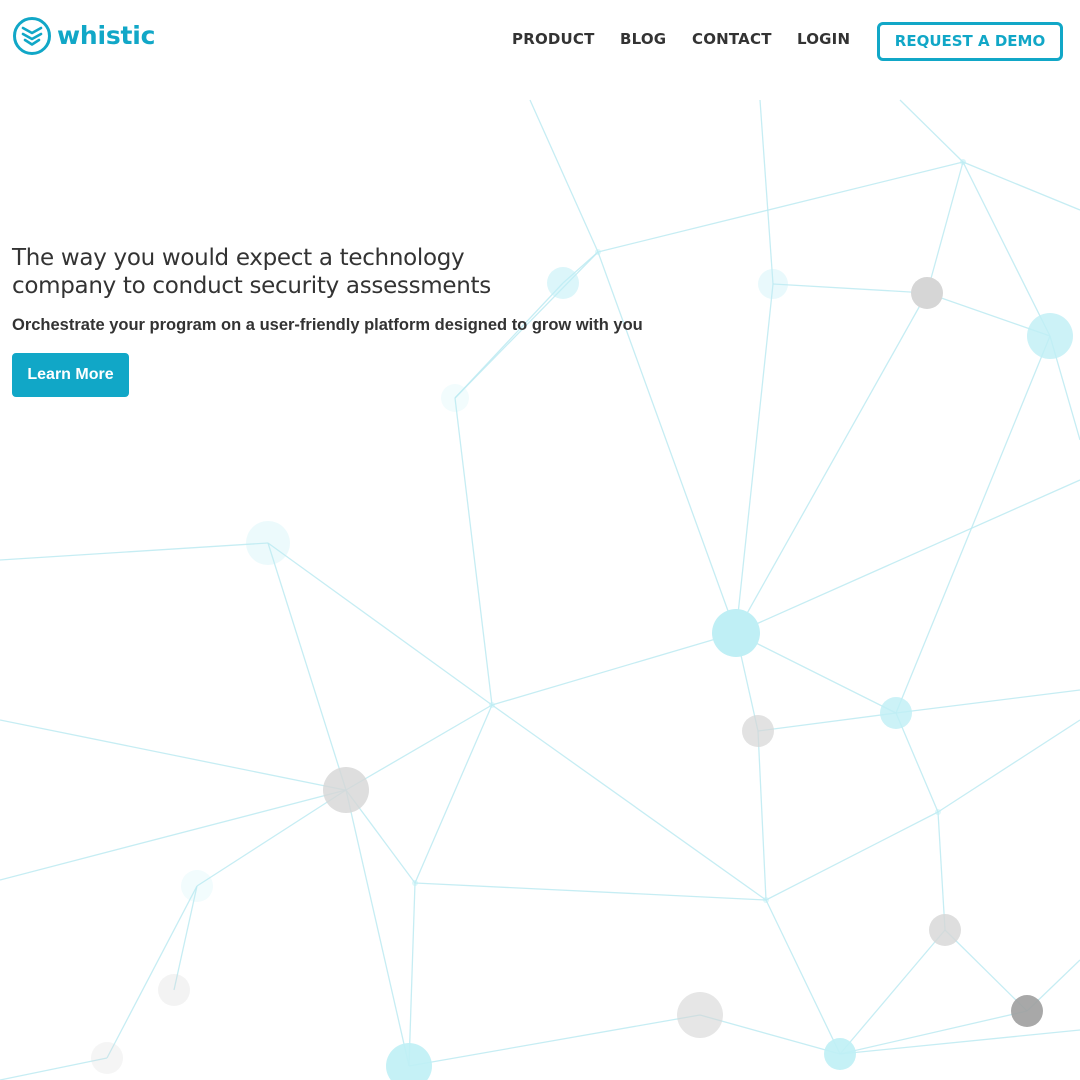 The image size is (1080, 1080). I want to click on nav-link-blog: BLOG, so click(643, 39).